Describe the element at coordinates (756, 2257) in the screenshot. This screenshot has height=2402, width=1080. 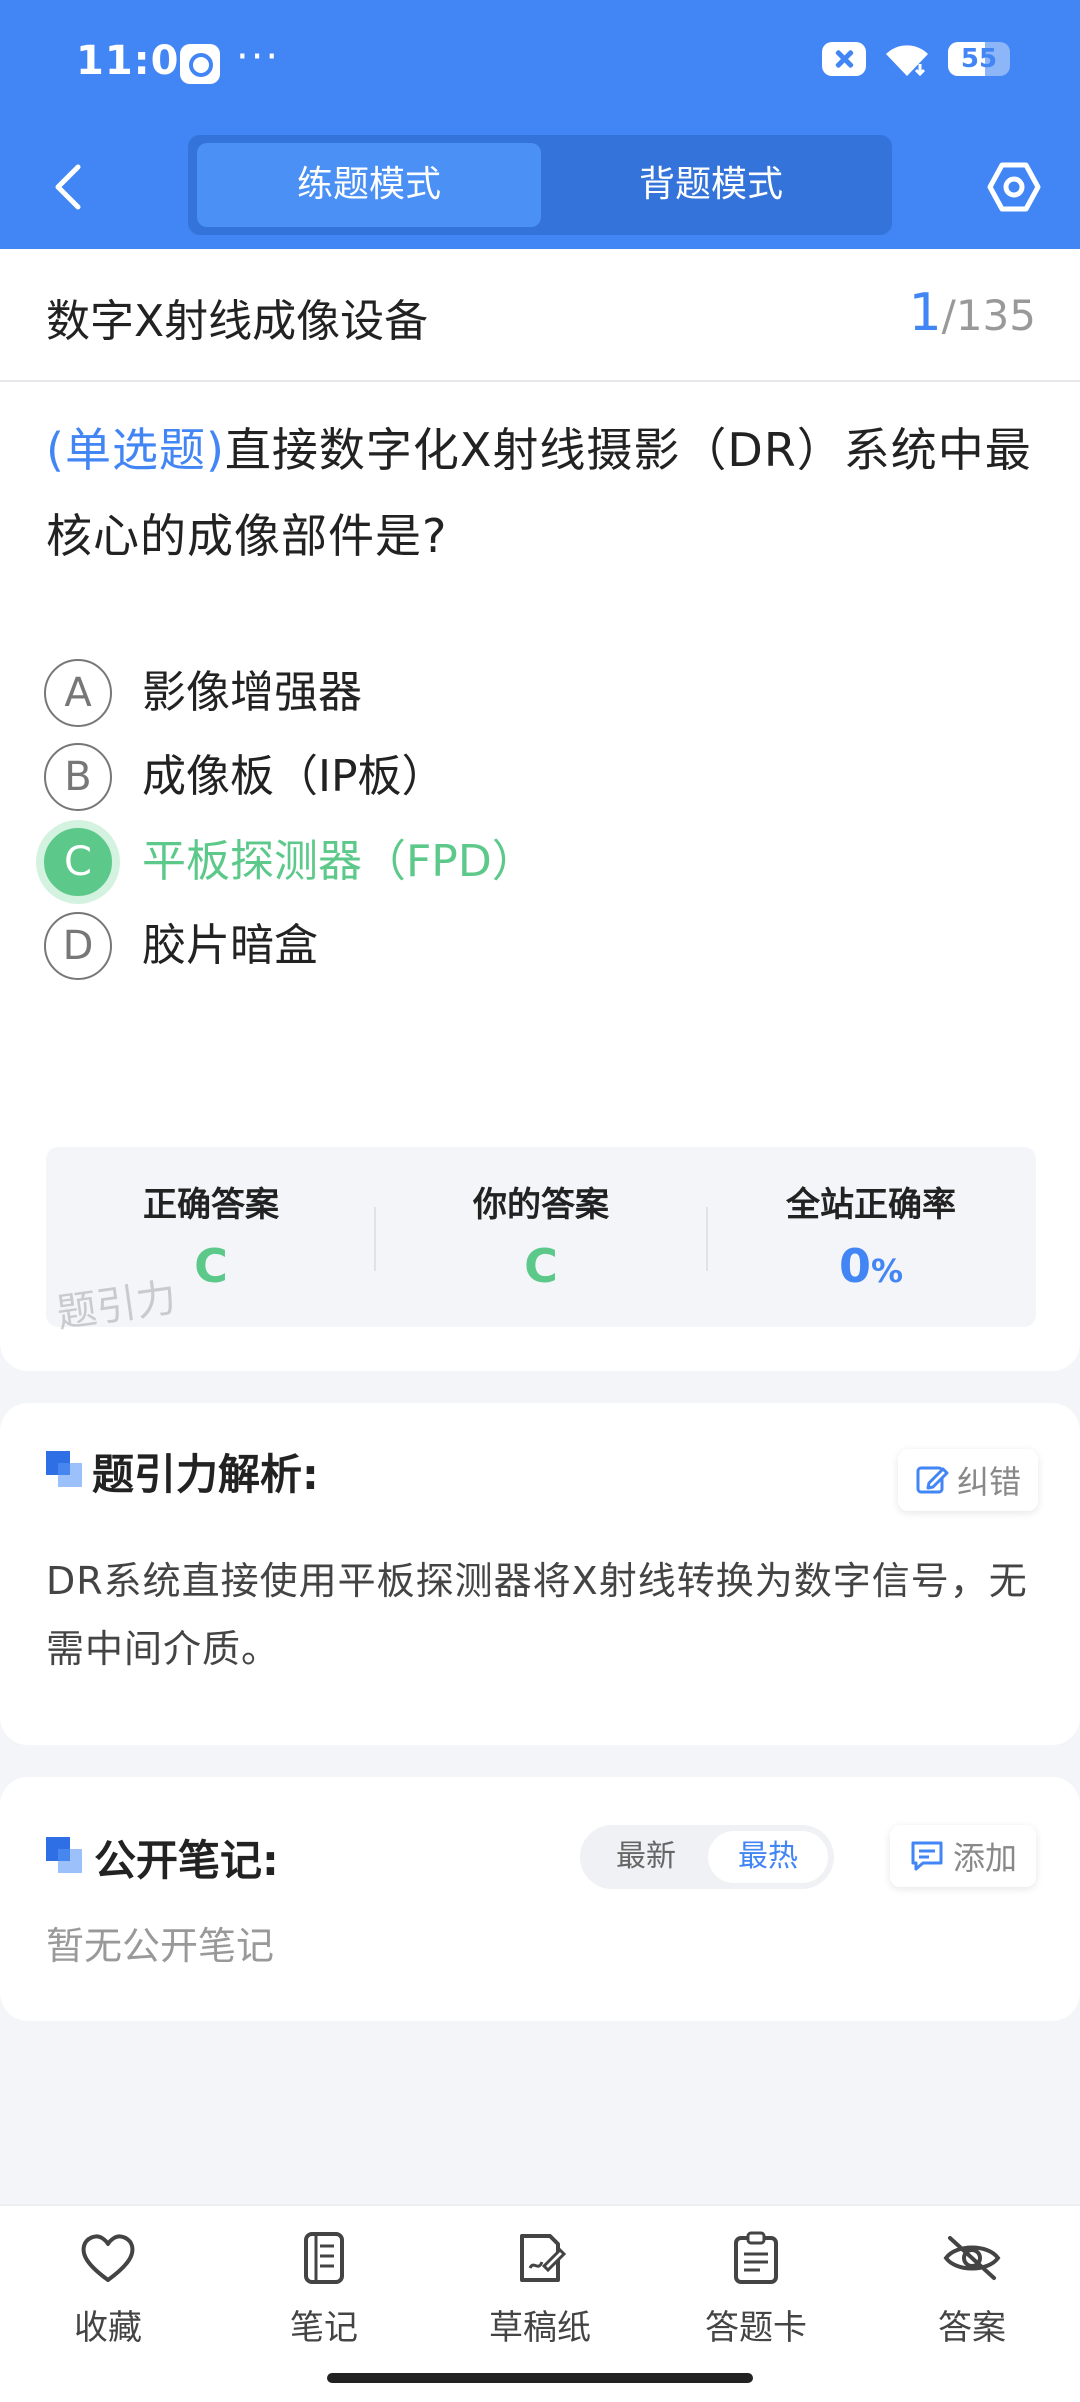
I see `clipboard-icon` at that location.